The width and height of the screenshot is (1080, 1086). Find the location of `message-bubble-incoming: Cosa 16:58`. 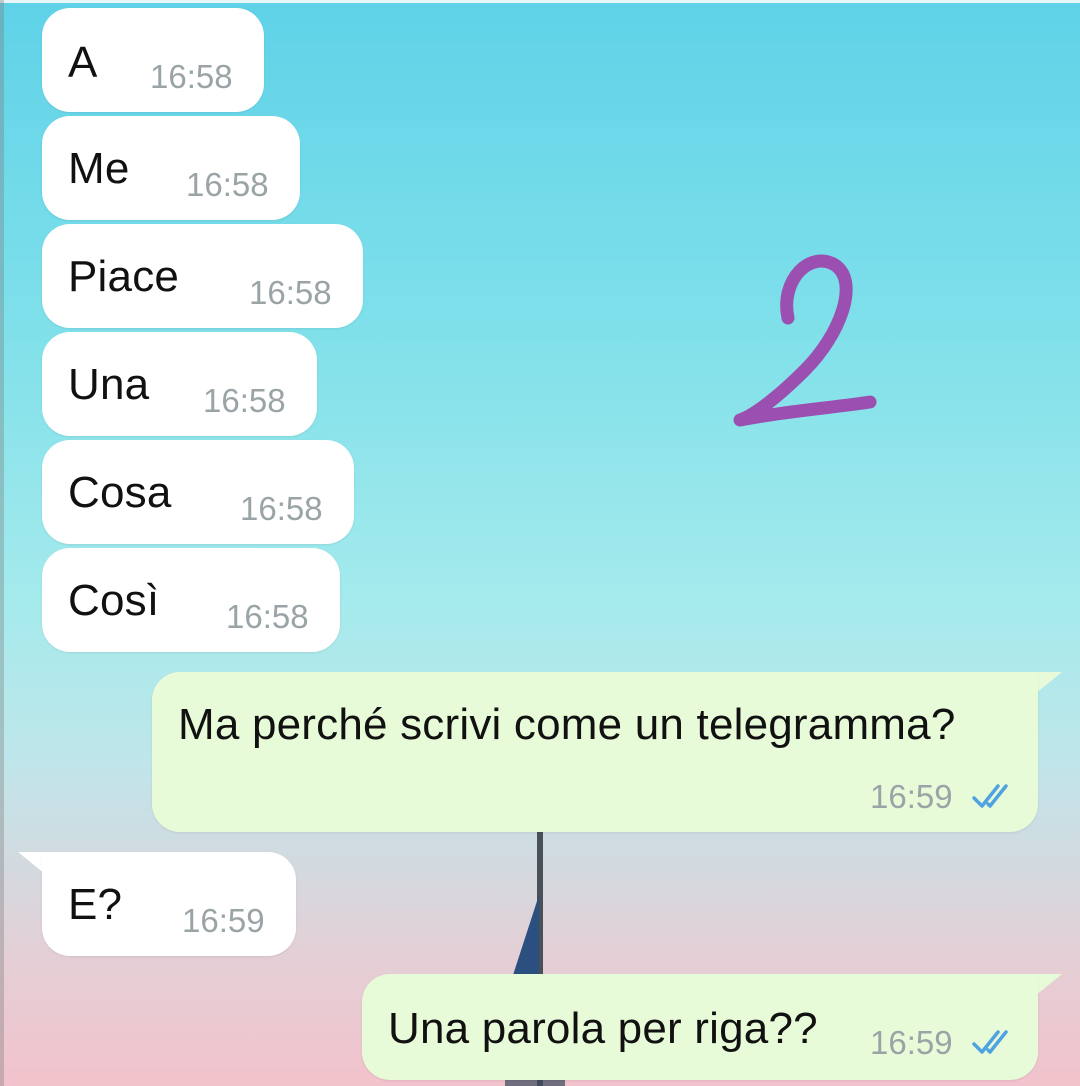

message-bubble-incoming: Cosa 16:58 is located at coordinates (198, 492).